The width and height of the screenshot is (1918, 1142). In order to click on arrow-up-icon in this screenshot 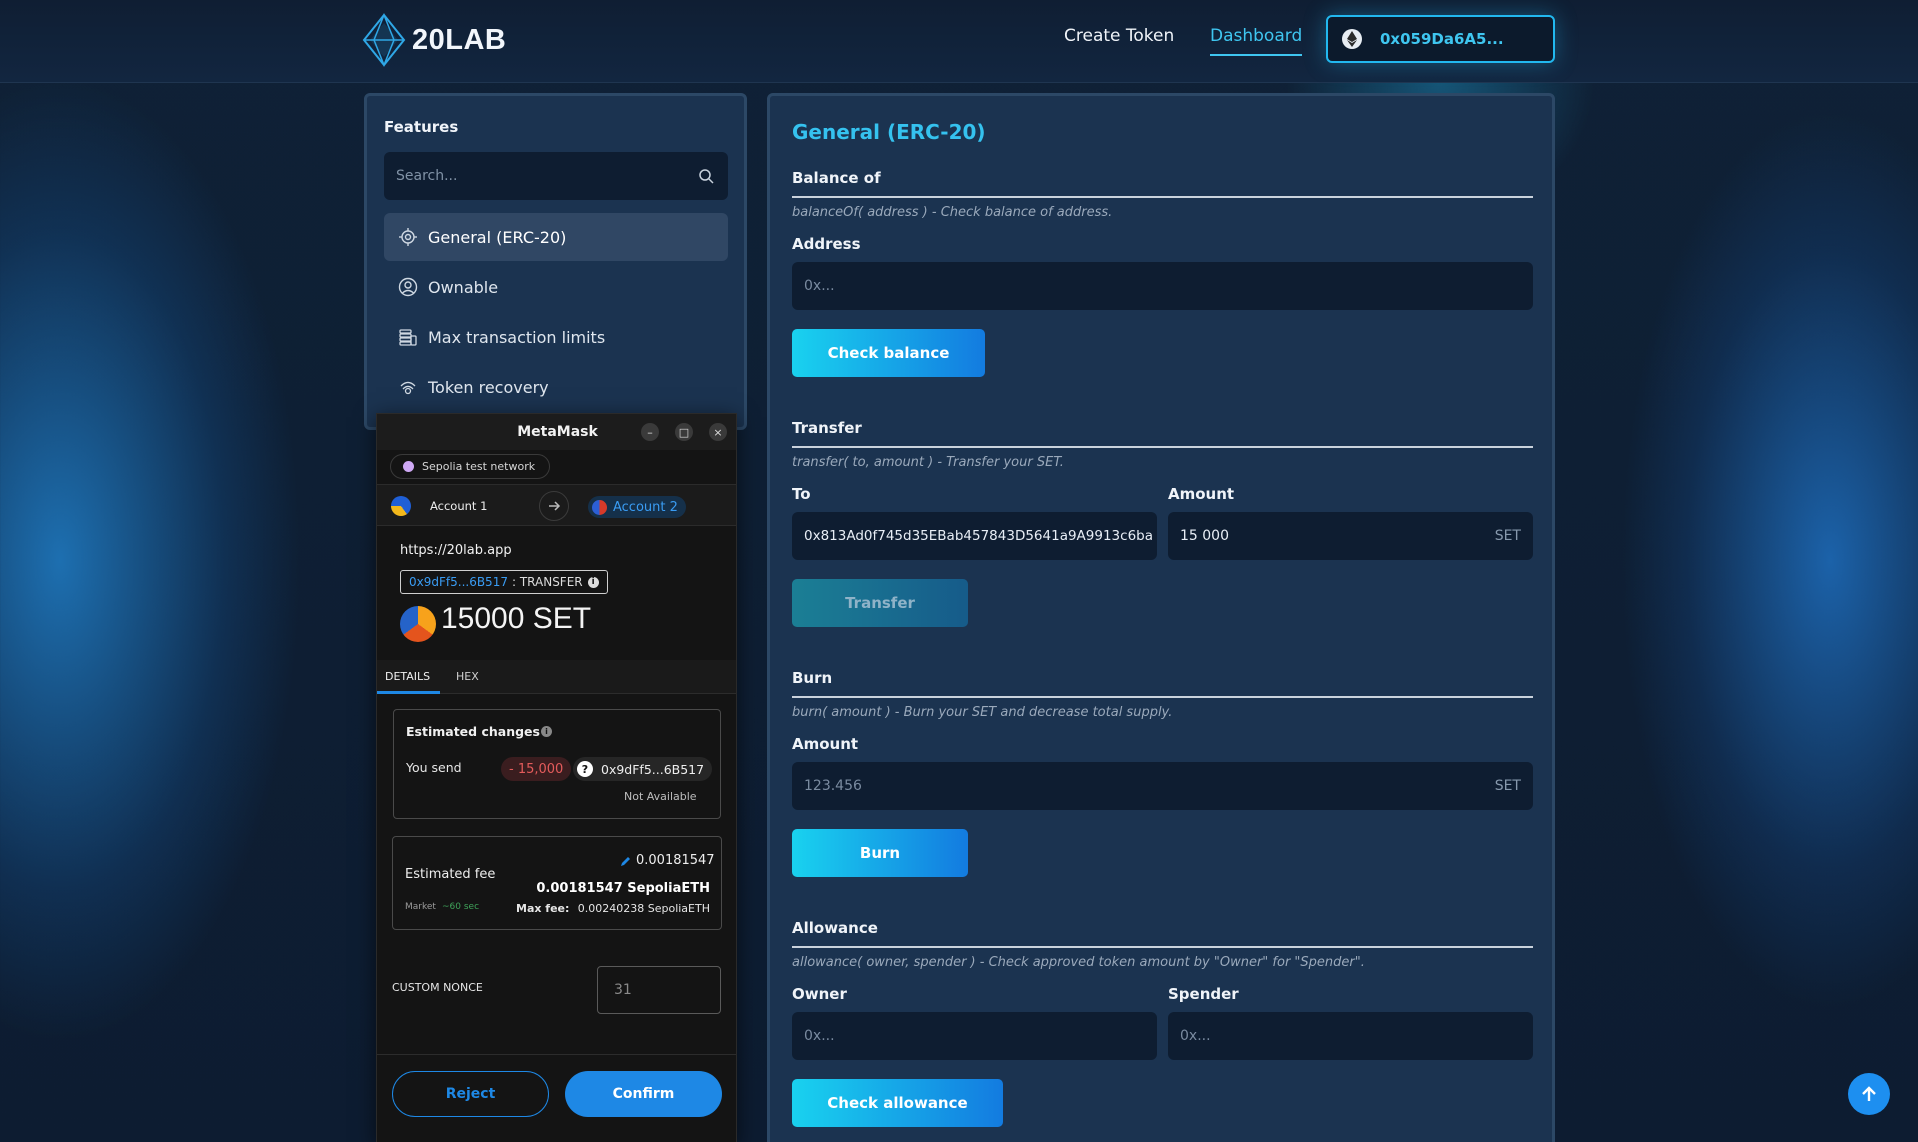, I will do `click(1869, 1093)`.